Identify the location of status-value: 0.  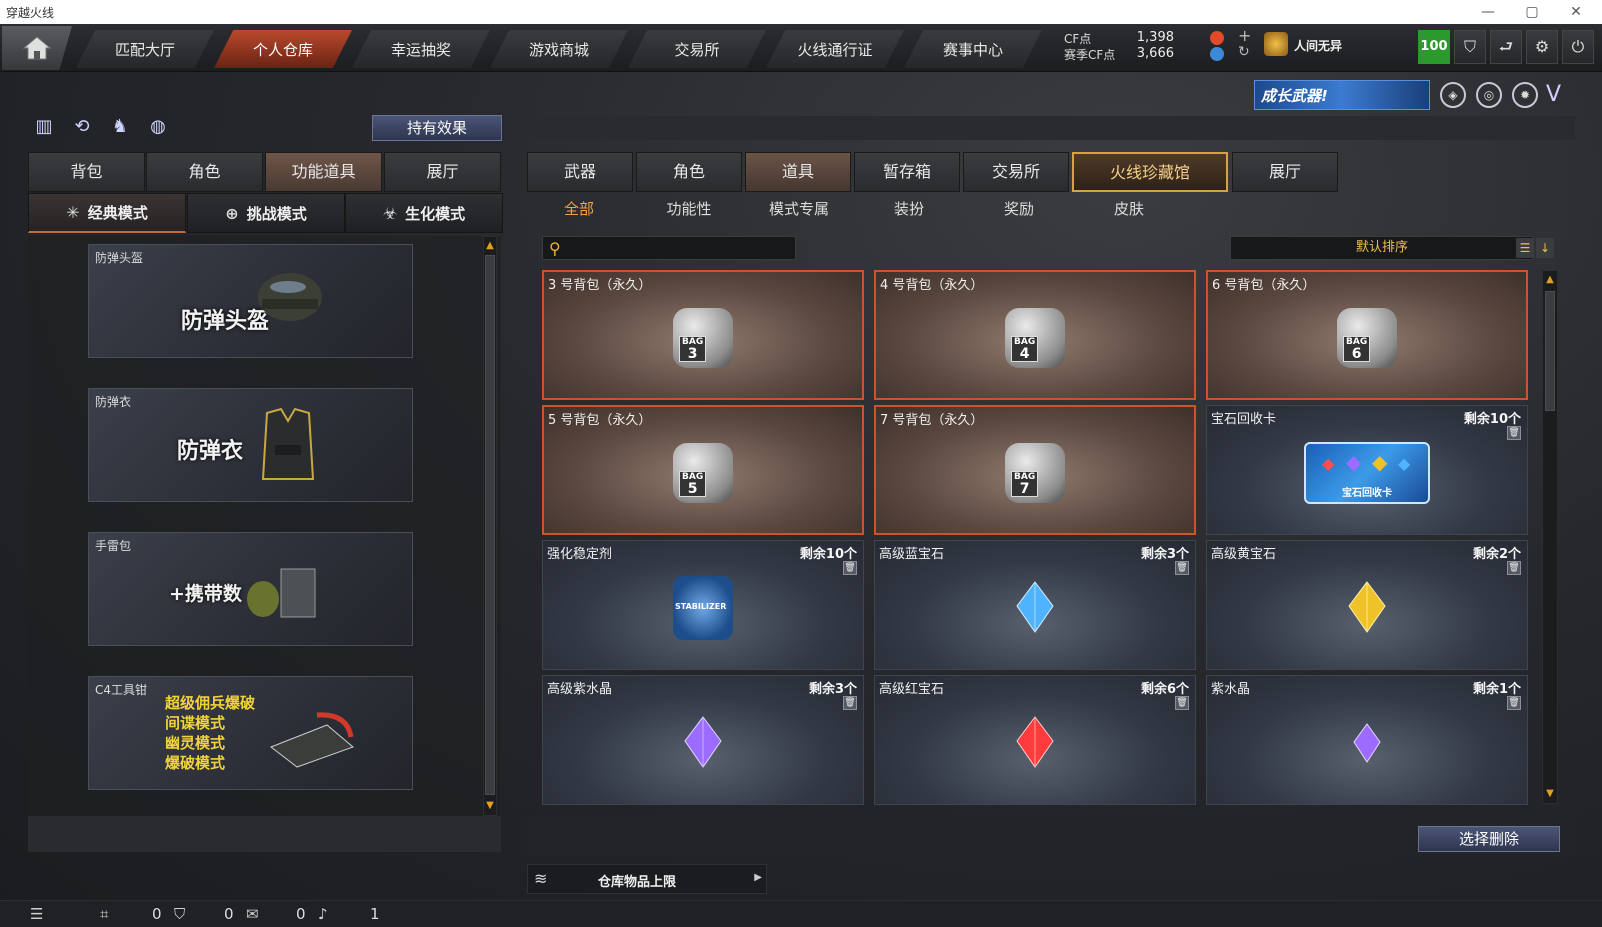
(229, 914).